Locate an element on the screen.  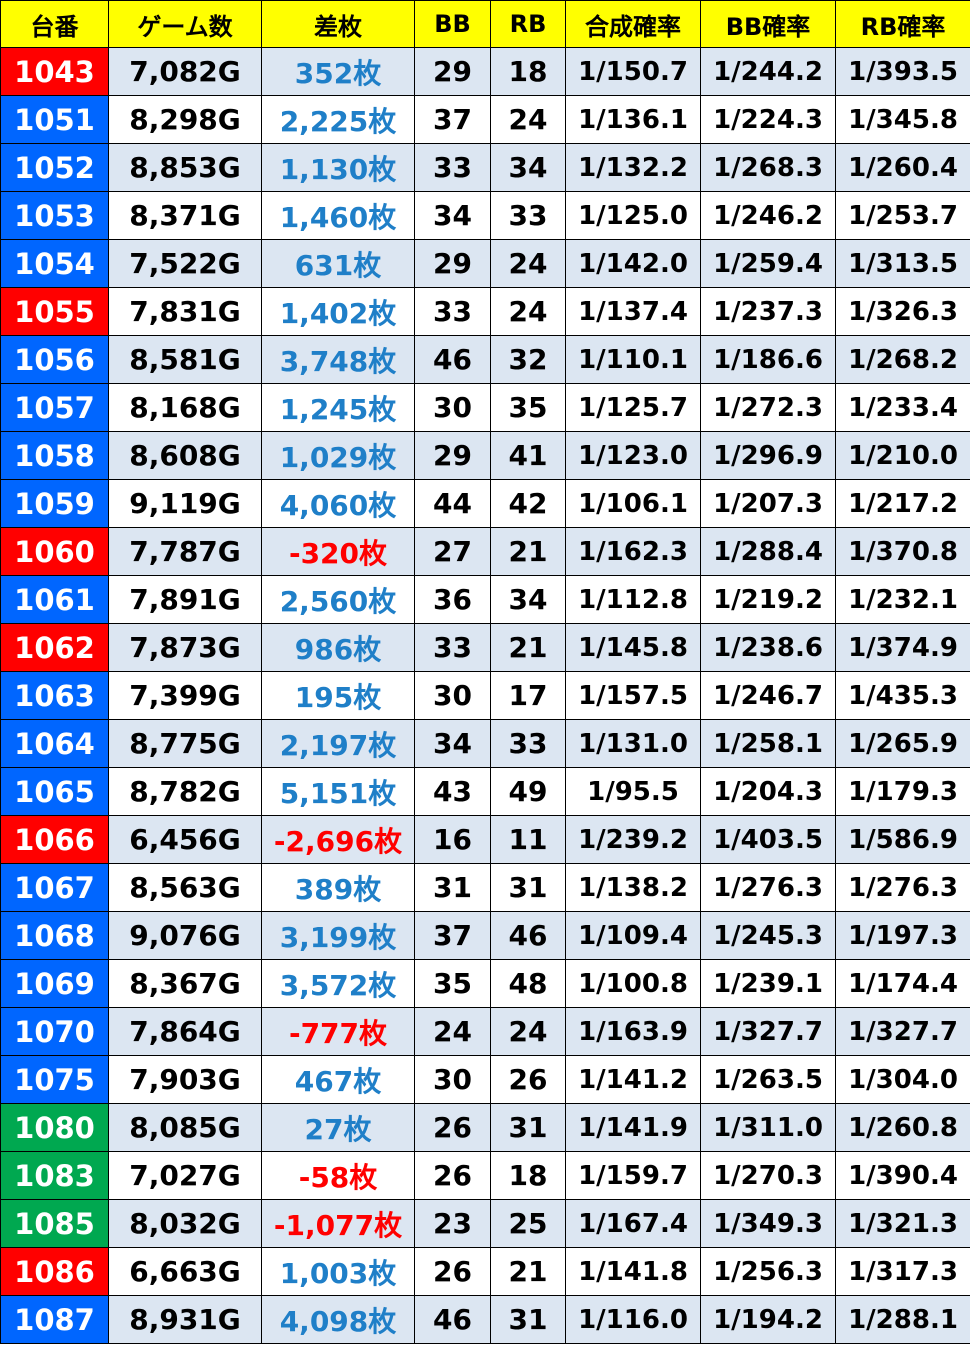
medal-difference-cell: 195枚 is located at coordinates (338, 695).